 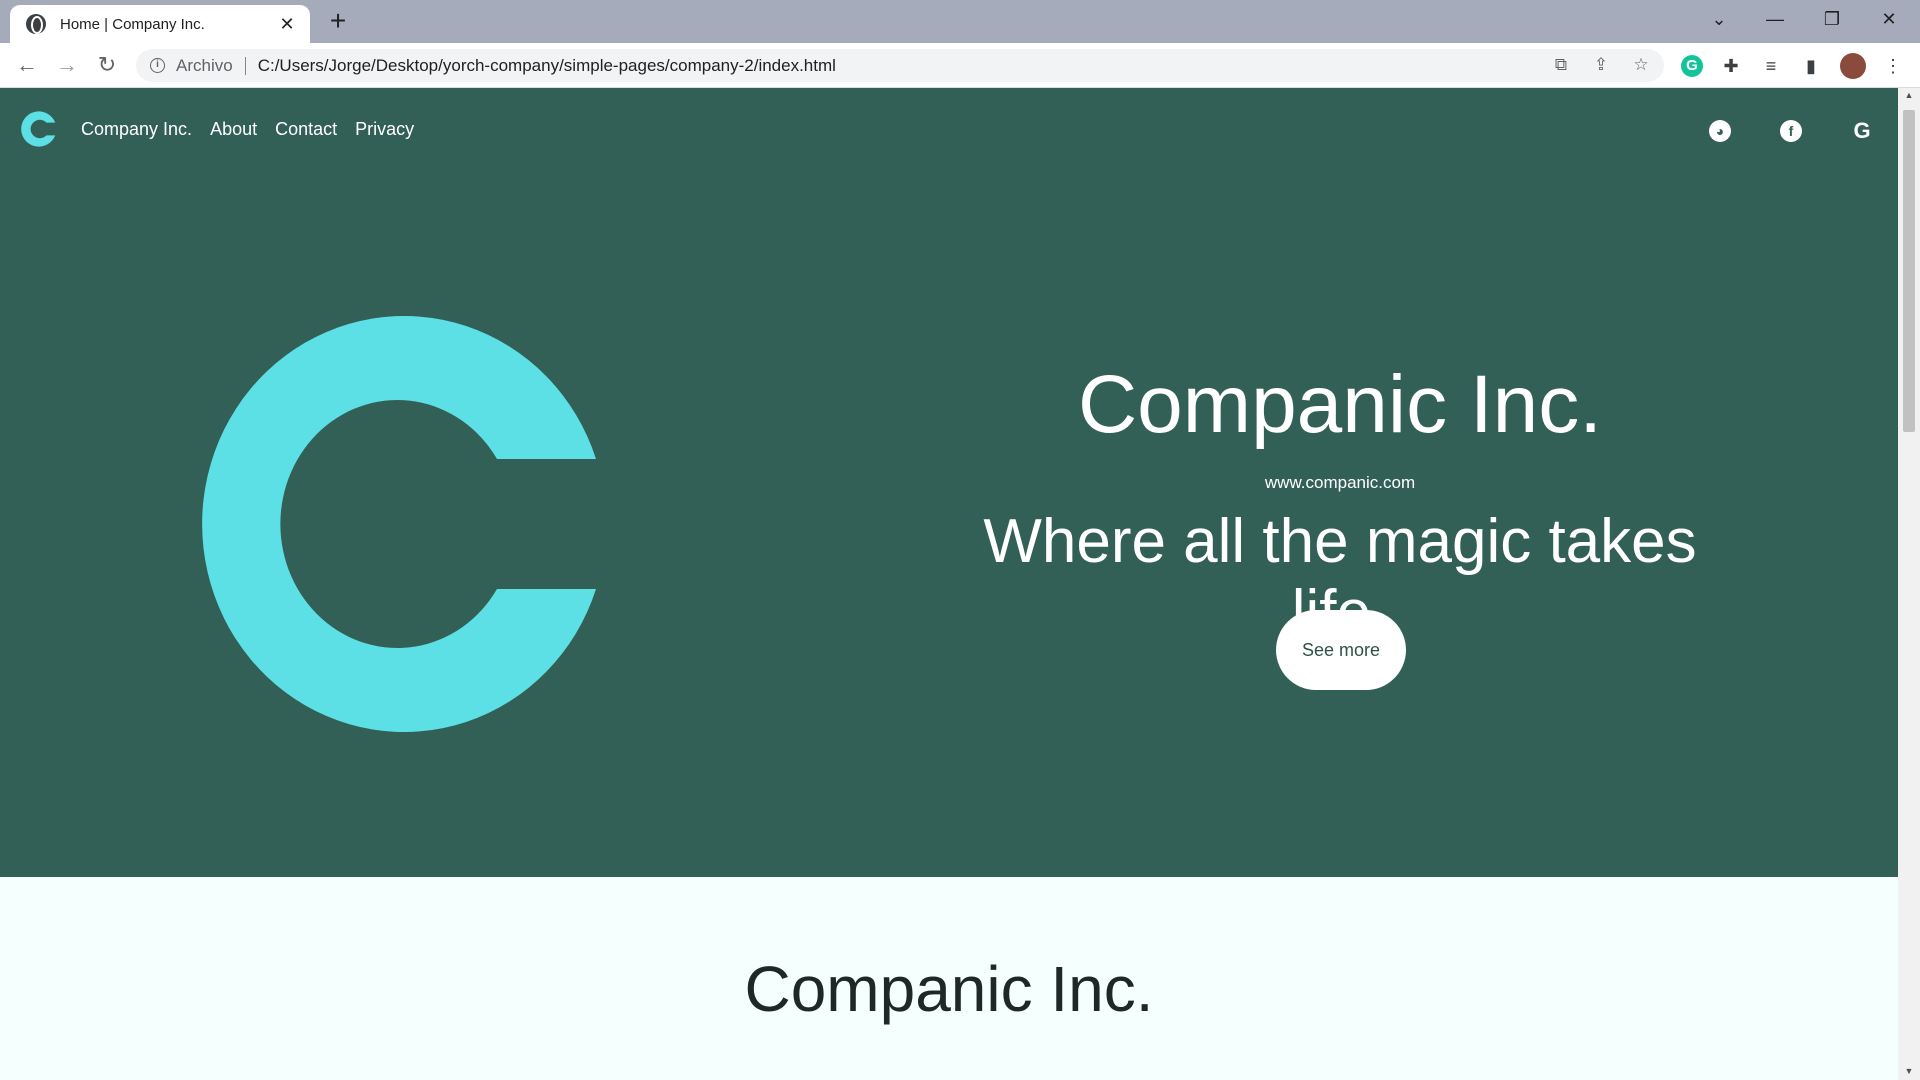 I want to click on company-logo, so click(x=40, y=129).